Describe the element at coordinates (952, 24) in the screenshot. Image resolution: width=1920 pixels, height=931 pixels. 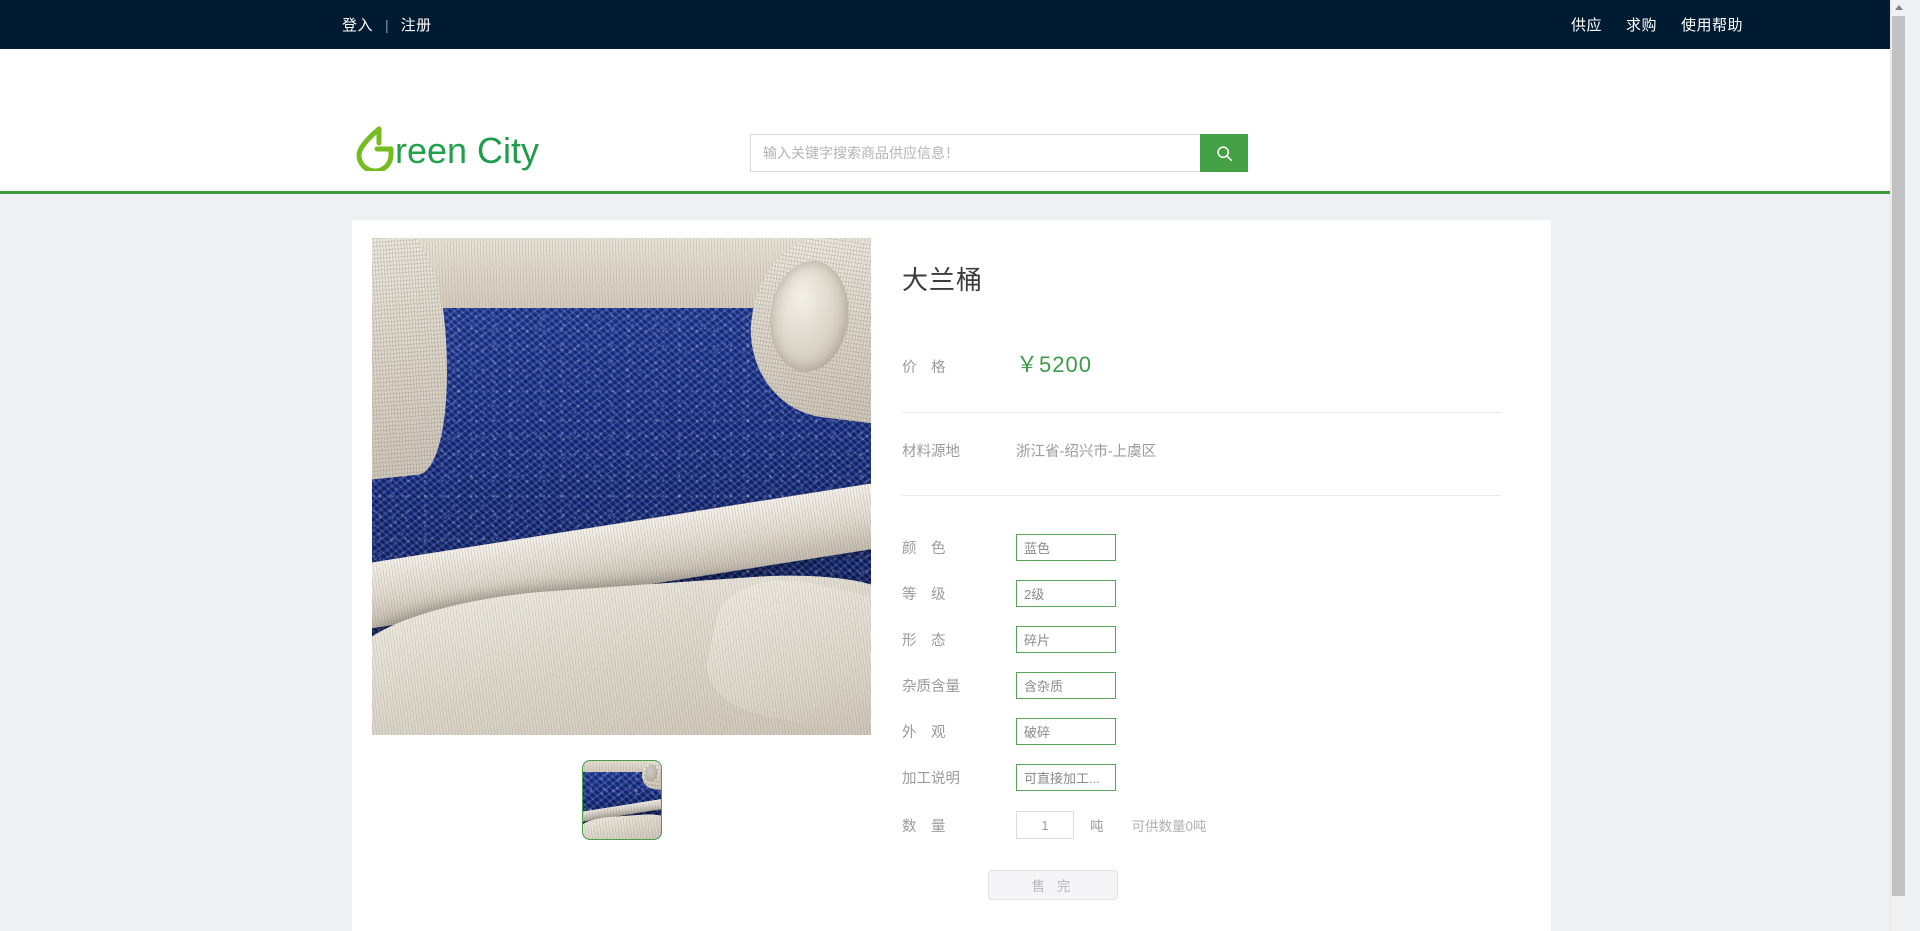
I see `top-utility-bar: 登入 | 注册 供应 求购 使用帮助` at that location.